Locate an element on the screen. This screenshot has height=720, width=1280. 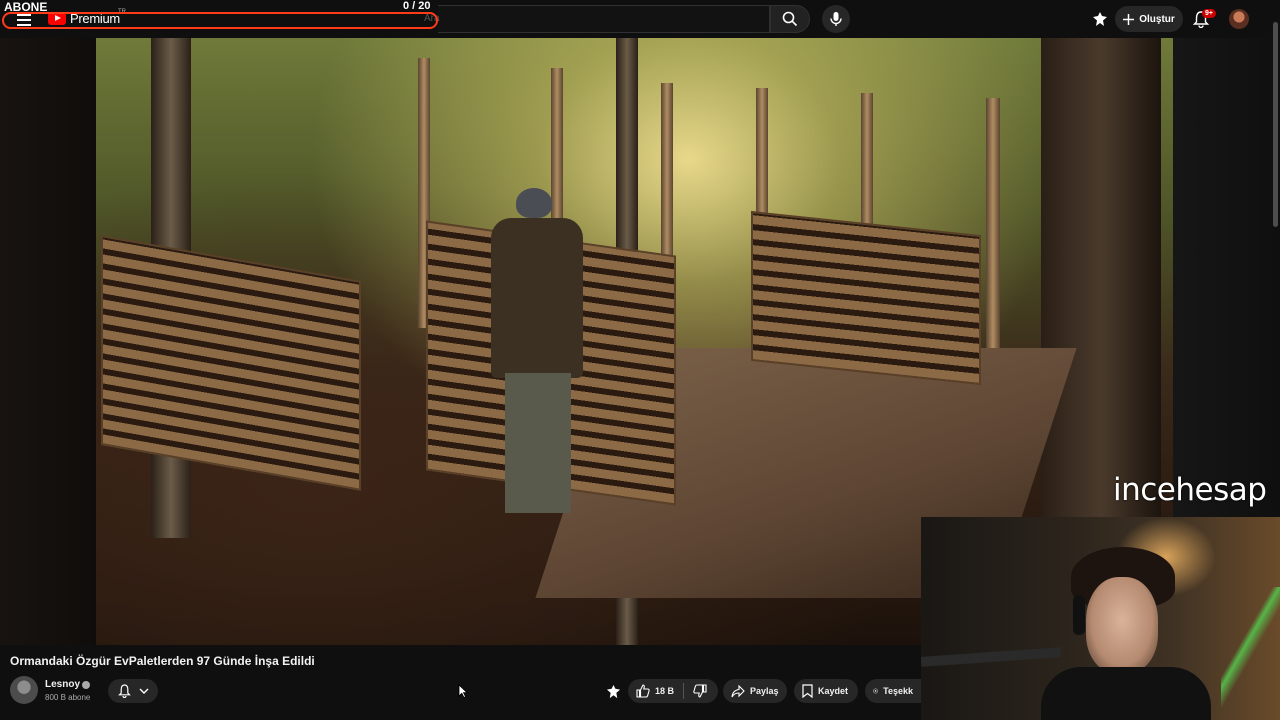
subscriber-count: 800 B abone is located at coordinates (68, 697).